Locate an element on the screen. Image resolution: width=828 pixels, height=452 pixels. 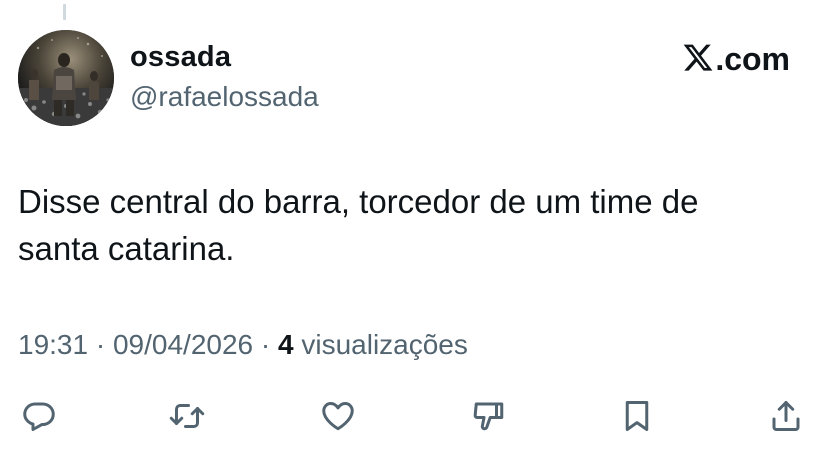
retweet-icon is located at coordinates (187, 416).